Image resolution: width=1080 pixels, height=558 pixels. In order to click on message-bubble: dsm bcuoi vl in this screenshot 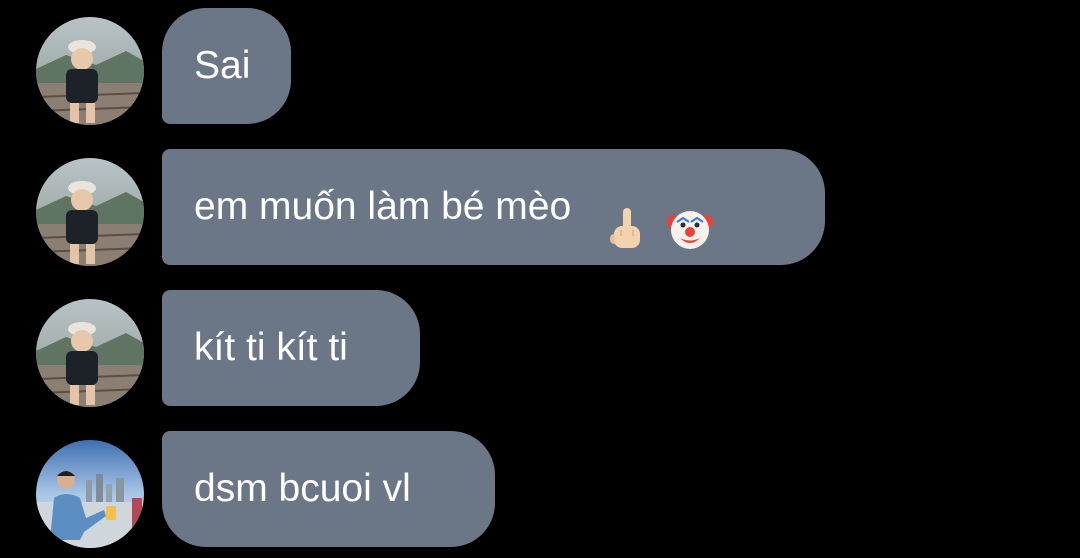, I will do `click(328, 489)`.